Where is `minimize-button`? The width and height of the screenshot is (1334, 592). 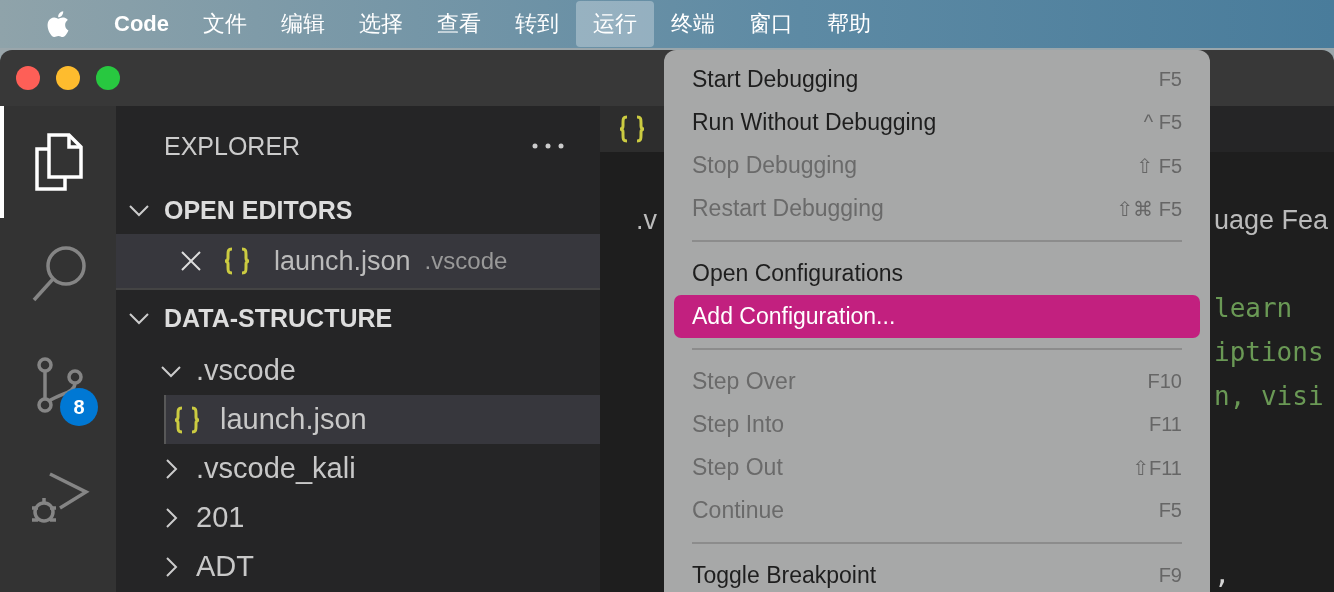
minimize-button is located at coordinates (68, 78).